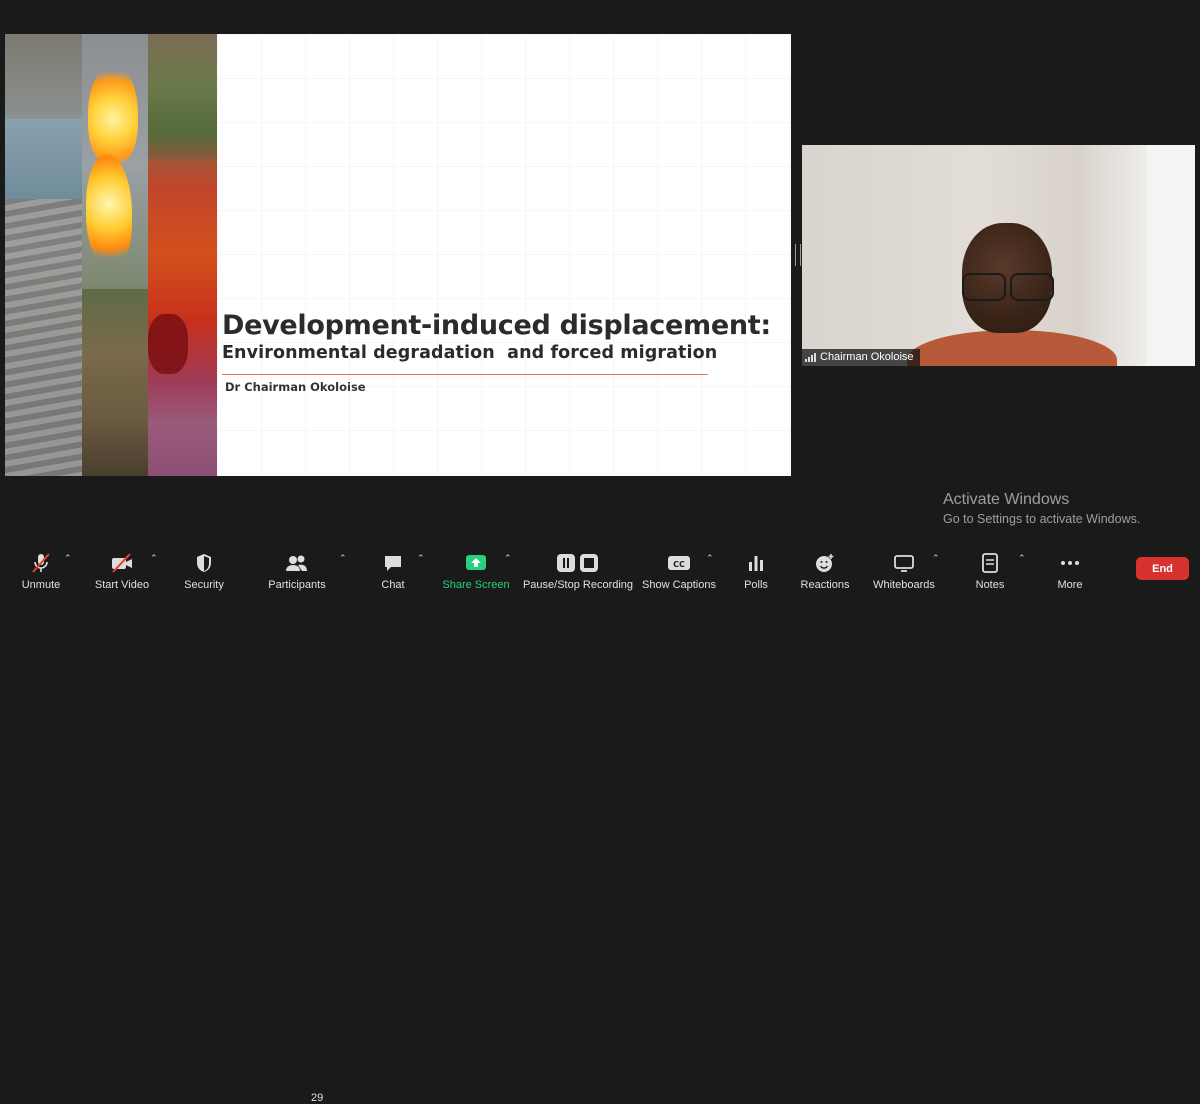 The image size is (1200, 1104). I want to click on shield-icon, so click(204, 563).